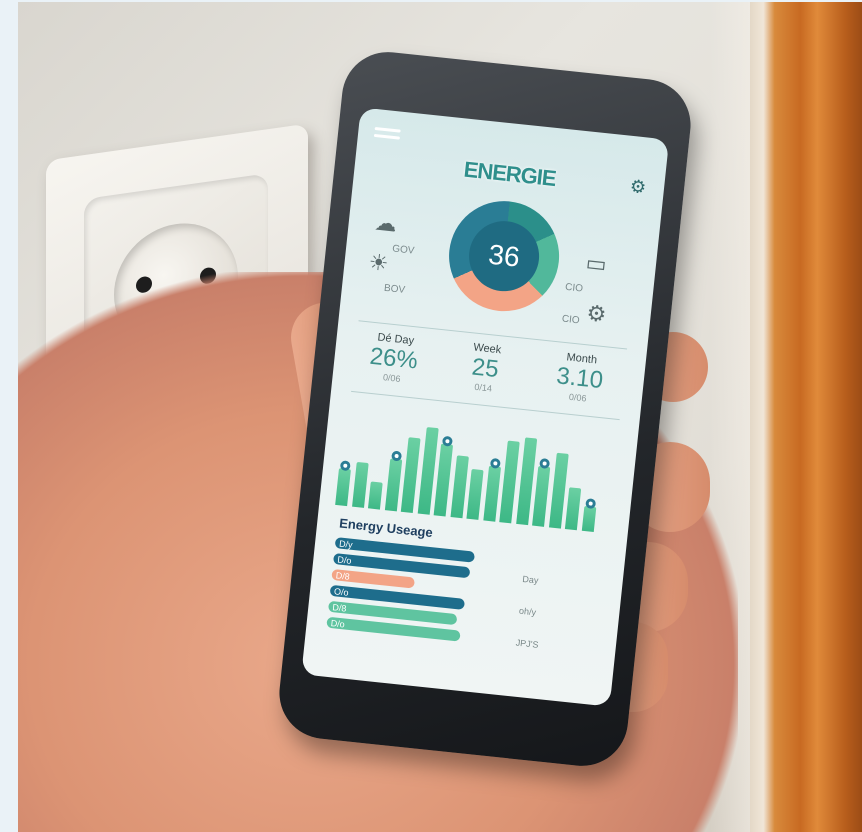  I want to click on gauge-value: 36, so click(504, 256).